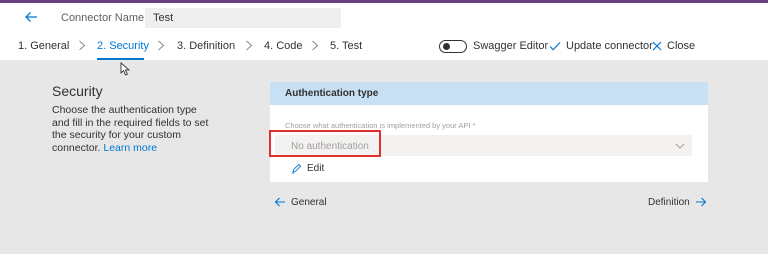 This screenshot has height=254, width=768. I want to click on mouse-cursor-icon, so click(126, 69).